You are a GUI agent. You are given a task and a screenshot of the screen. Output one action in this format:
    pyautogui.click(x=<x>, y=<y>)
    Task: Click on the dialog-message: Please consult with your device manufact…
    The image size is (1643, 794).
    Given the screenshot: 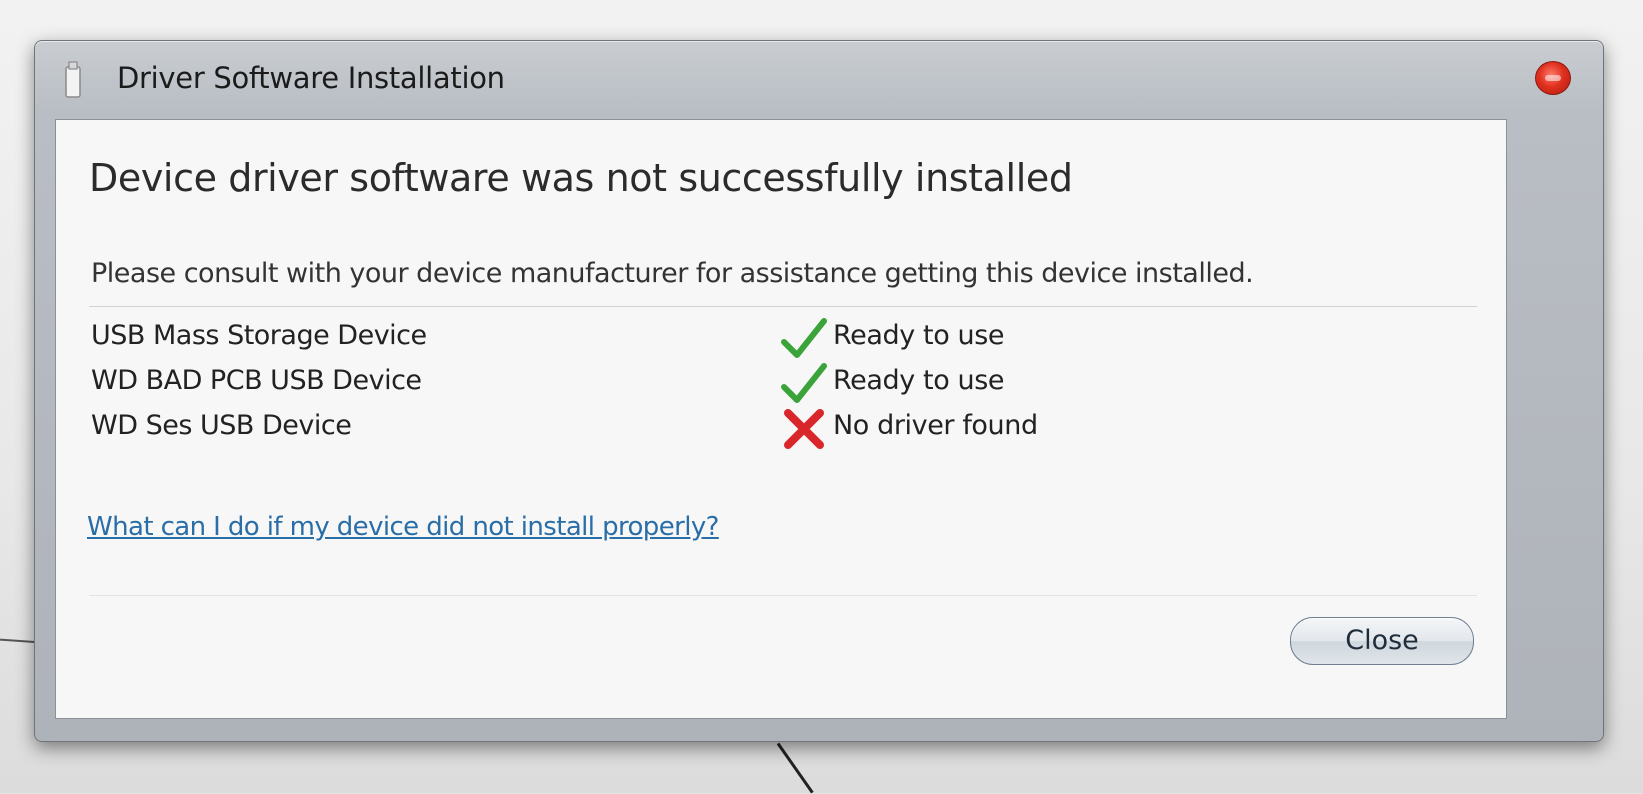 What is the action you would take?
    pyautogui.click(x=672, y=273)
    